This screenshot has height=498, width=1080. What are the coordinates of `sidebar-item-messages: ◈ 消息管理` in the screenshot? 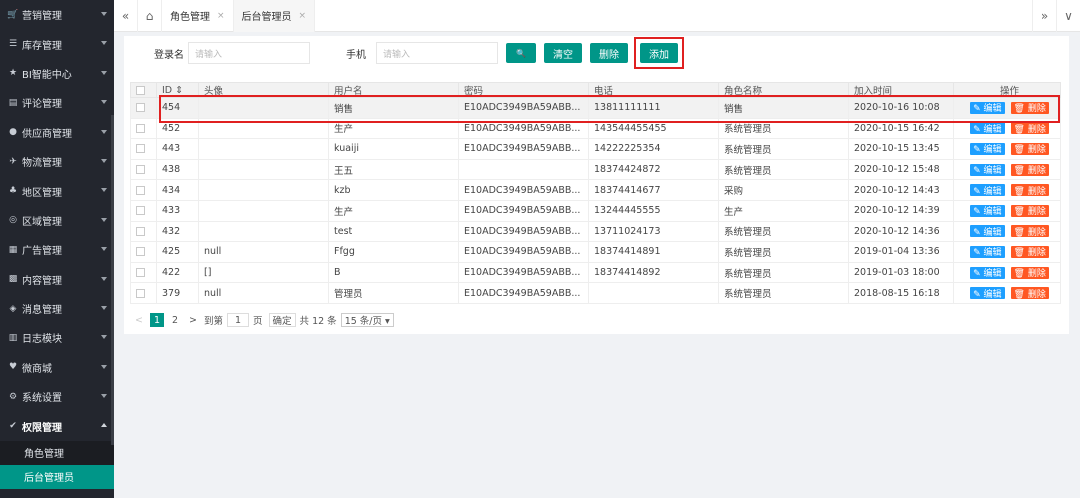 It's located at (57, 308).